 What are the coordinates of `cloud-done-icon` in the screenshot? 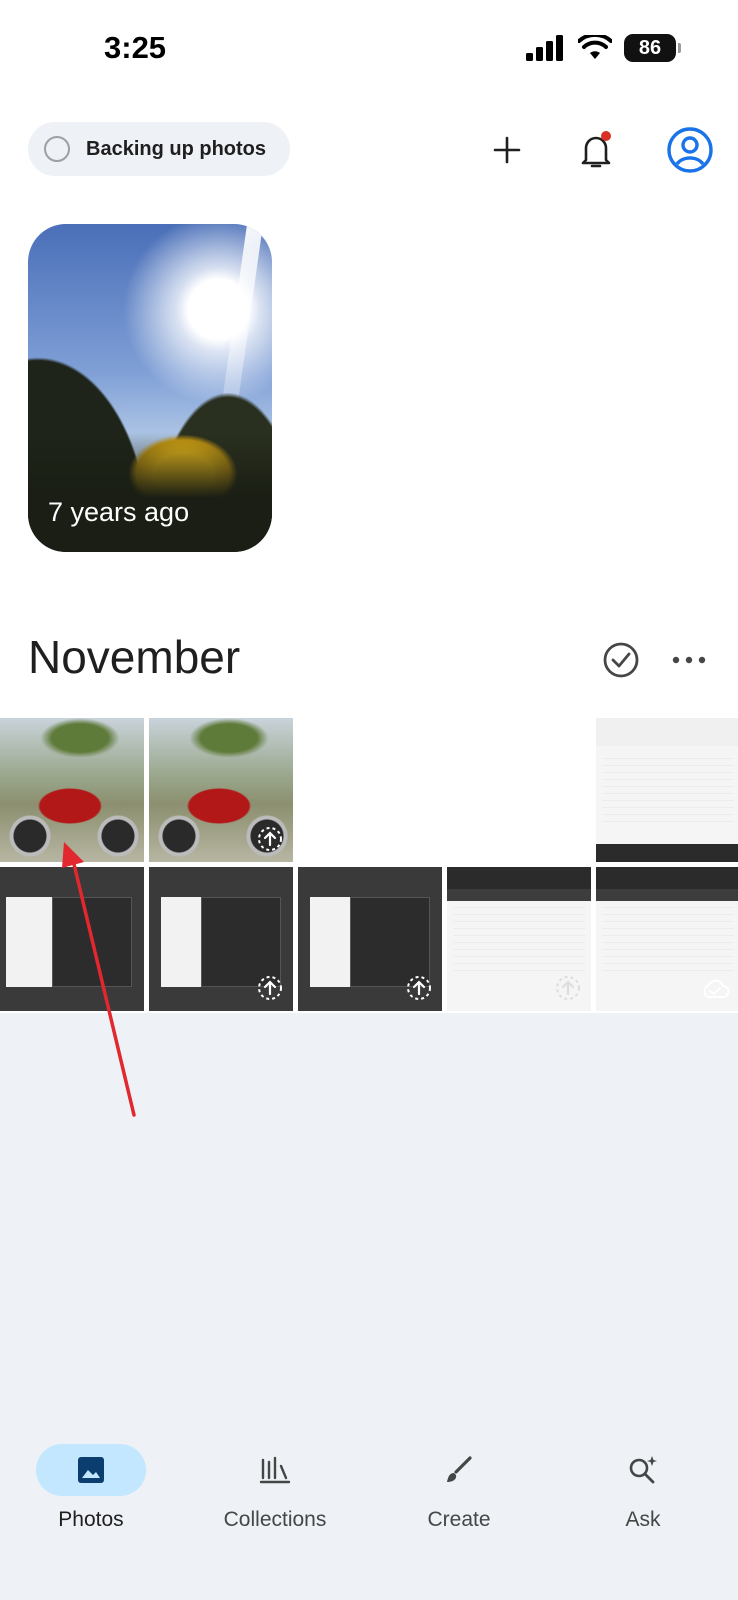 It's located at (716, 988).